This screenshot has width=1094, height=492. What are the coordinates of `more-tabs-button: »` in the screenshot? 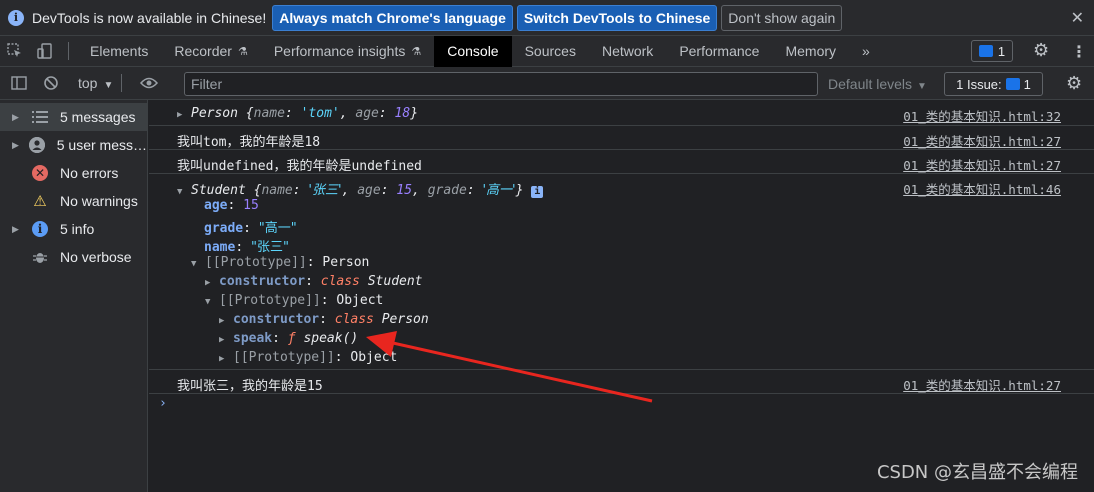 It's located at (866, 51).